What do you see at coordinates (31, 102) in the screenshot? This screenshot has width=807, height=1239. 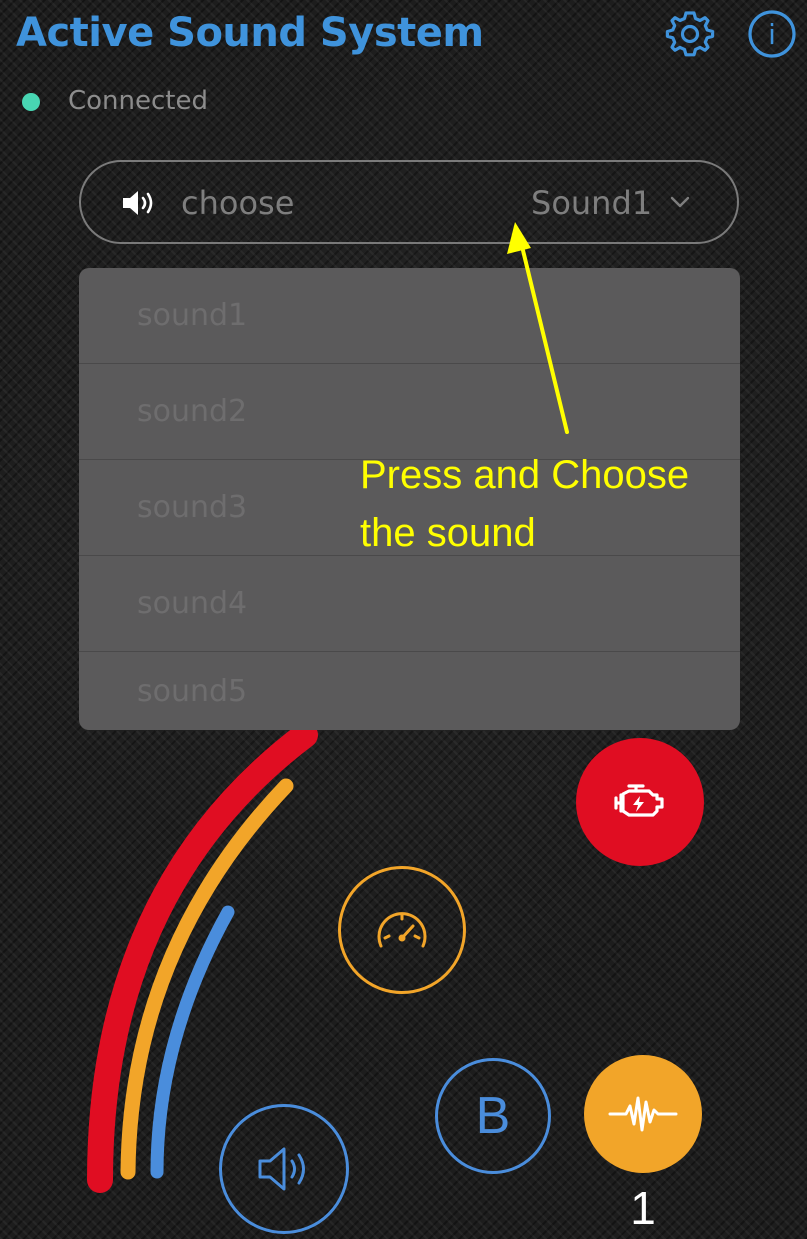 I see `status-indicator` at bounding box center [31, 102].